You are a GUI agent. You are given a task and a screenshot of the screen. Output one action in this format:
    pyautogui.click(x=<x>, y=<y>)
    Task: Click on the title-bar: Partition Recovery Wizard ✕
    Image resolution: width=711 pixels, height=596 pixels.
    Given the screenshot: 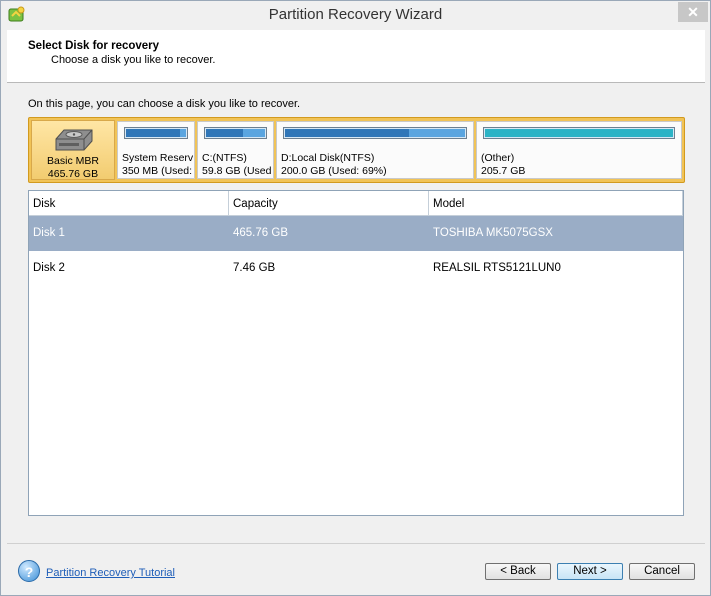 What is the action you would take?
    pyautogui.click(x=355, y=15)
    